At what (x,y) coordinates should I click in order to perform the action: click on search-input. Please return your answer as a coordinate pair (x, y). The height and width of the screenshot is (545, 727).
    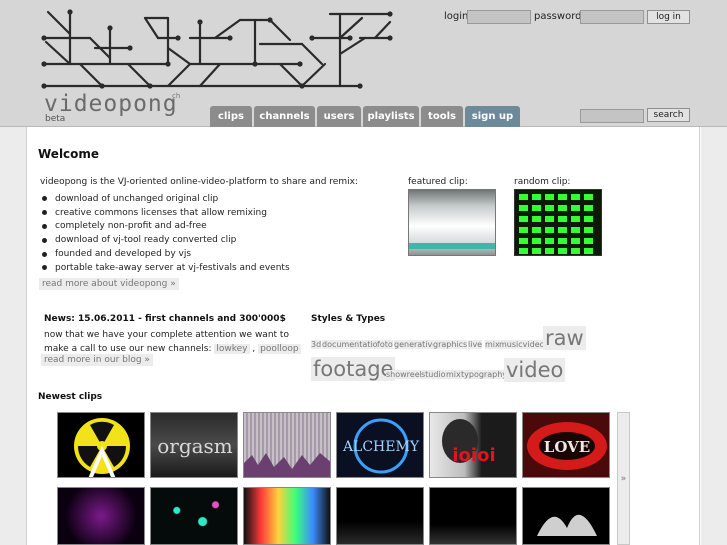
    Looking at the image, I should click on (612, 116).